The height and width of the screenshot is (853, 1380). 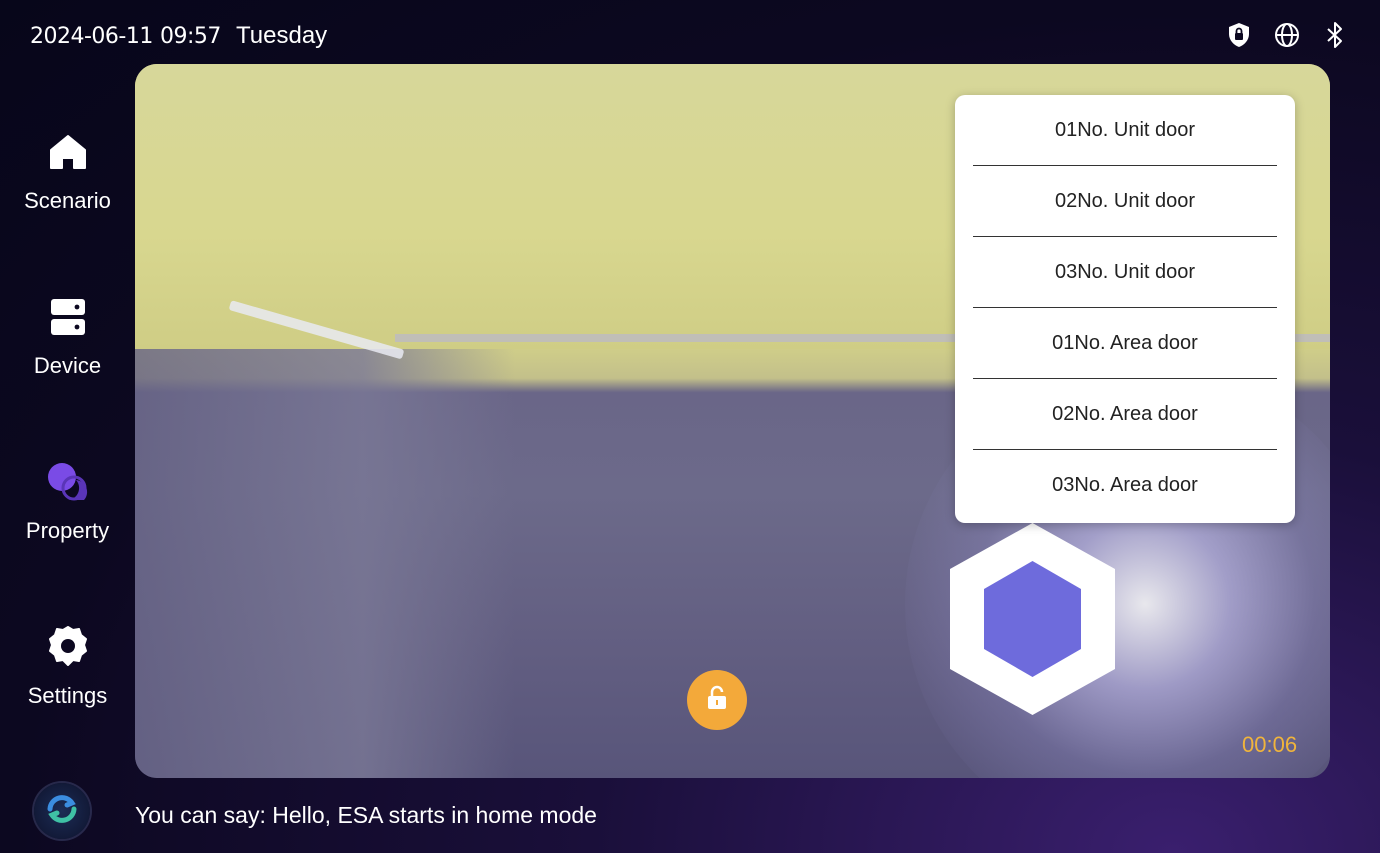 I want to click on door-item: 02No. Area door, so click(x=1125, y=414).